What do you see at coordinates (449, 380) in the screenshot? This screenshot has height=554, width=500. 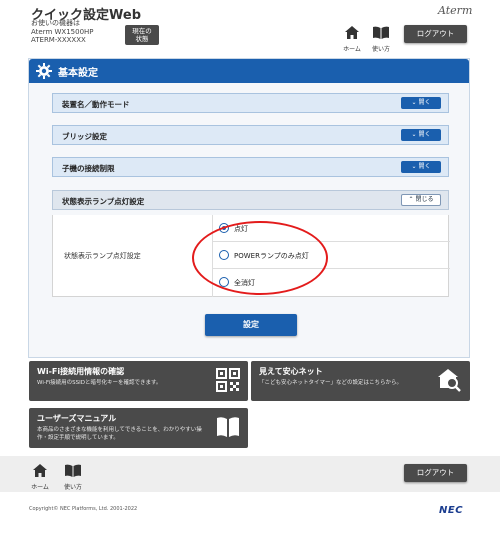 I see `home-search-icon` at bounding box center [449, 380].